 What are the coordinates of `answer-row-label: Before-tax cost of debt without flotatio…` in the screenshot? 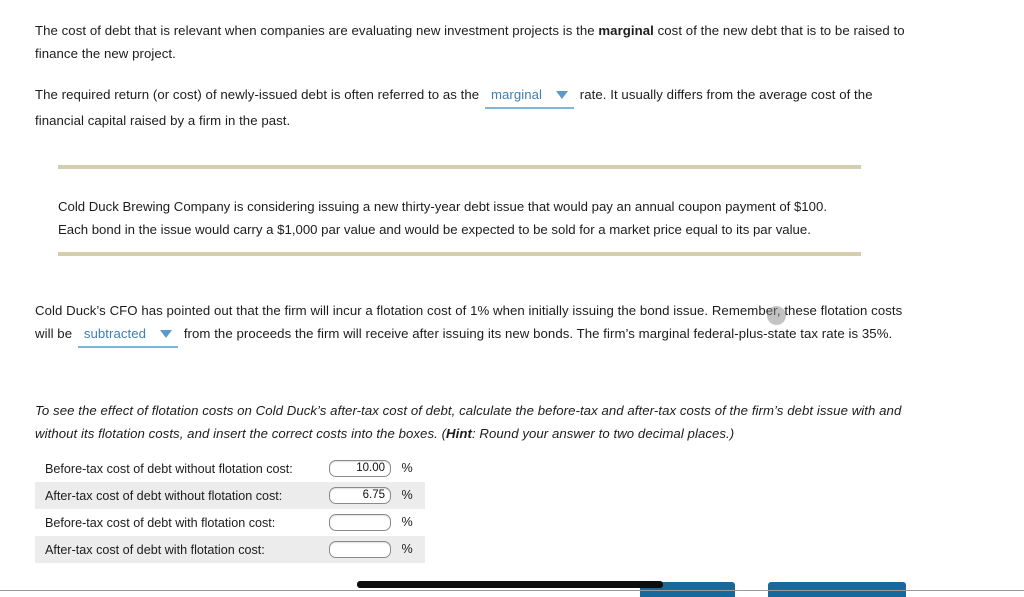 It's located at (169, 468).